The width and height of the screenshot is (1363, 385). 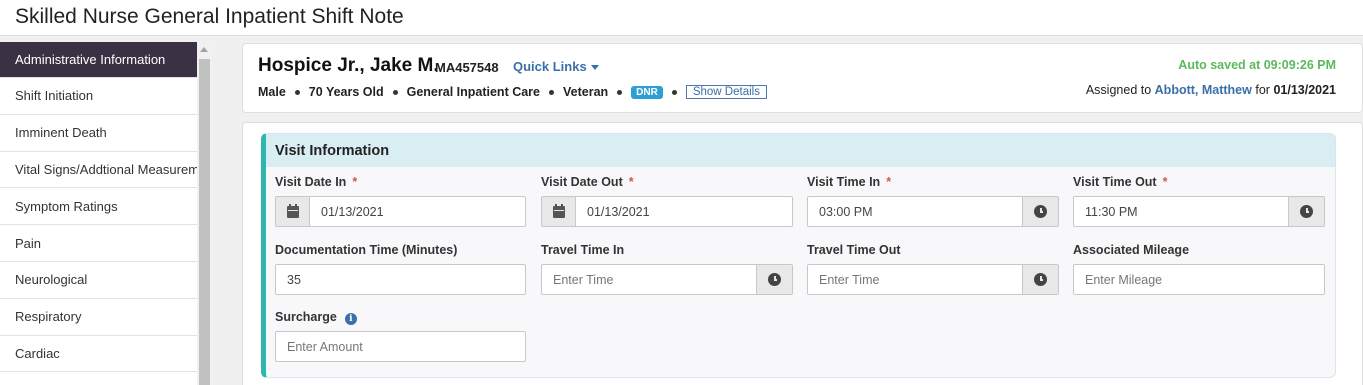 I want to click on auto-saved-status: Auto saved at 09:09:26 PM, so click(x=1257, y=65).